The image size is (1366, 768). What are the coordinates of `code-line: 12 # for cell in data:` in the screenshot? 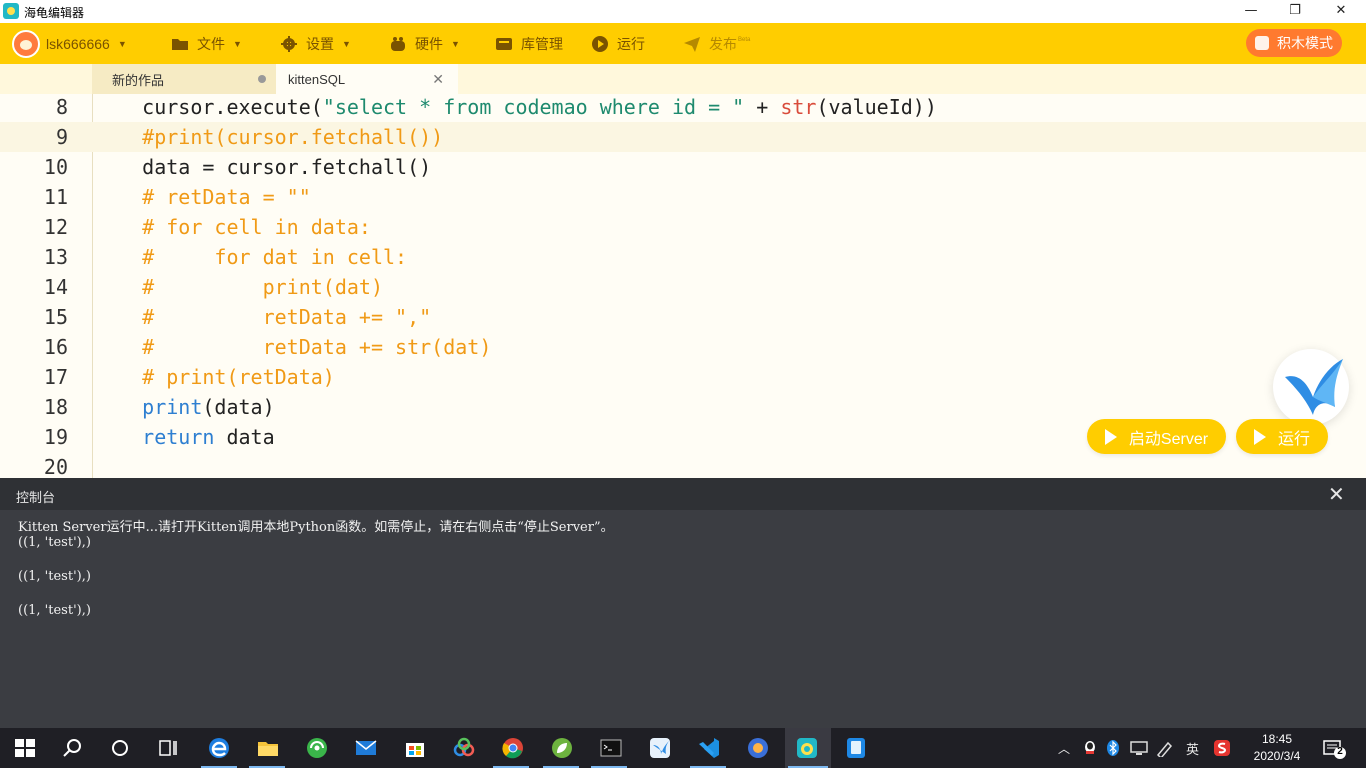 It's located at (683, 227).